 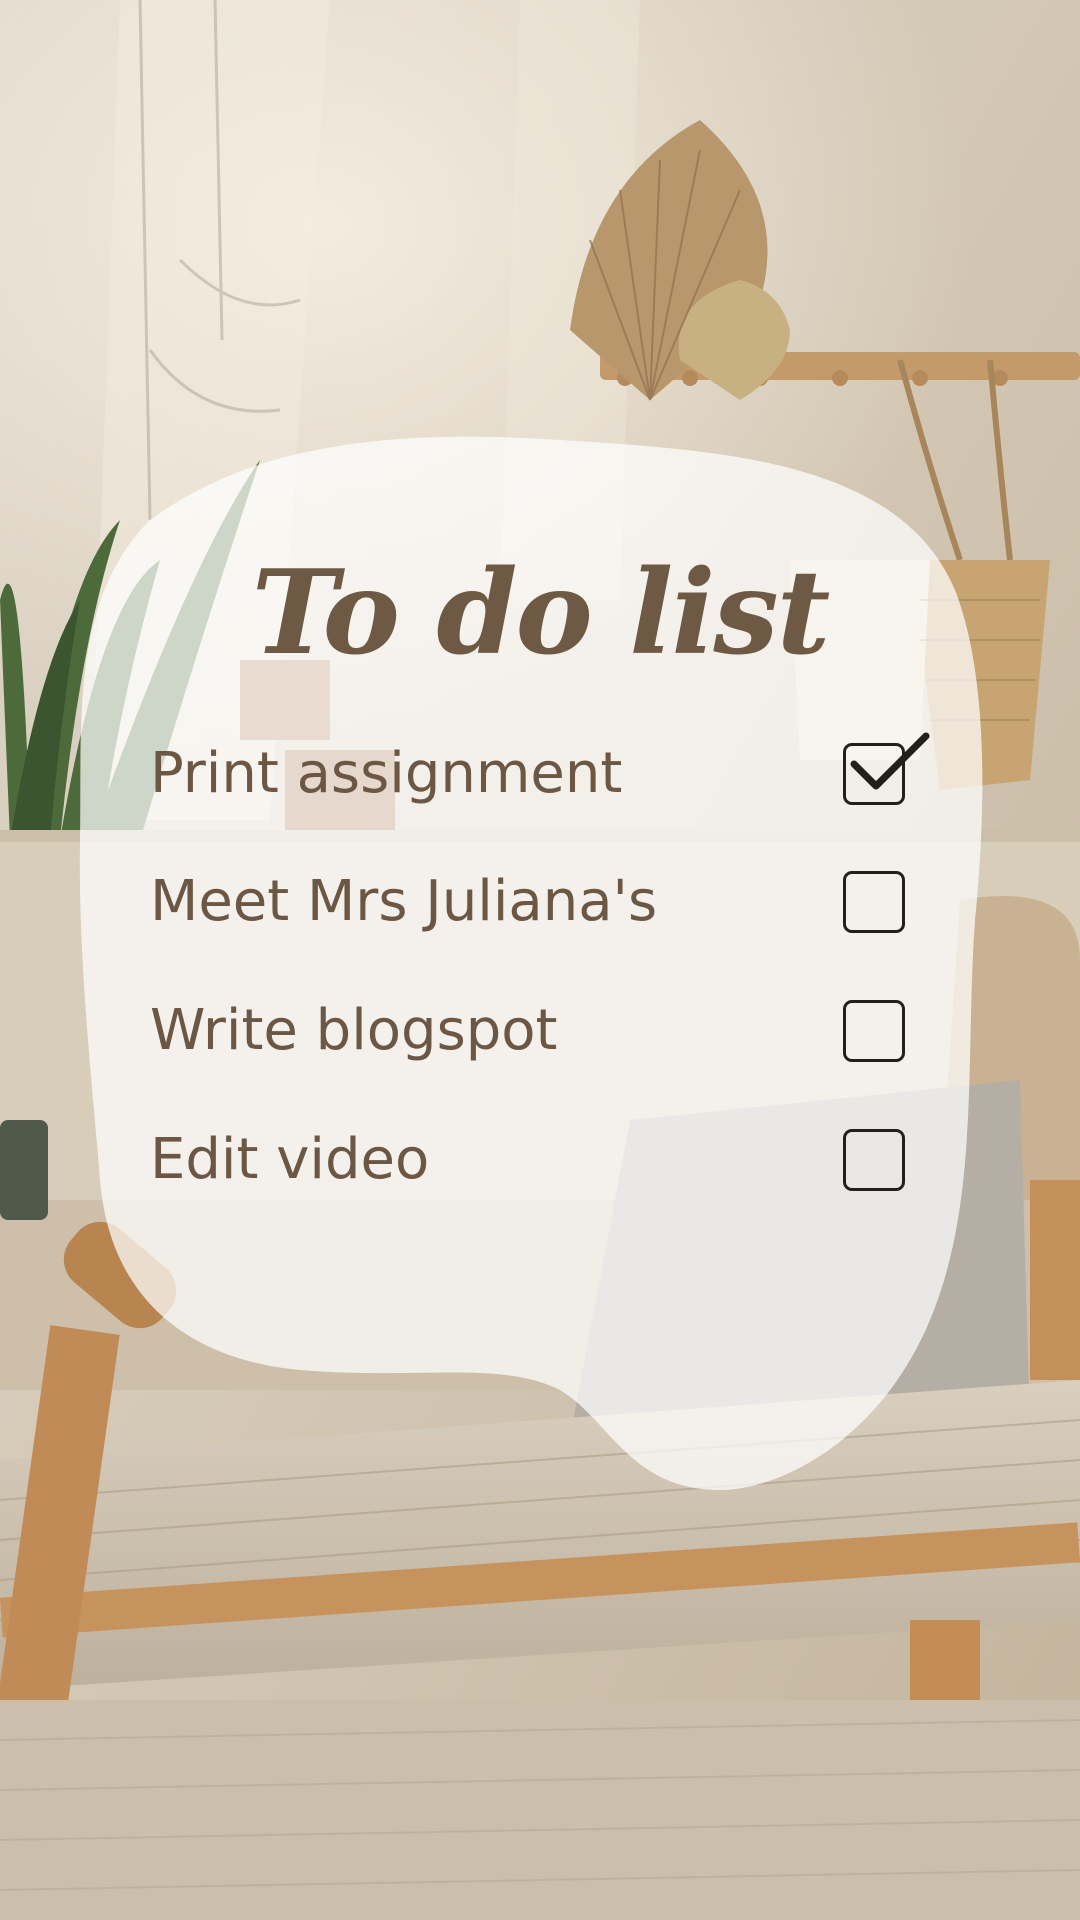 I want to click on task-item: Edit video, so click(x=540, y=1160).